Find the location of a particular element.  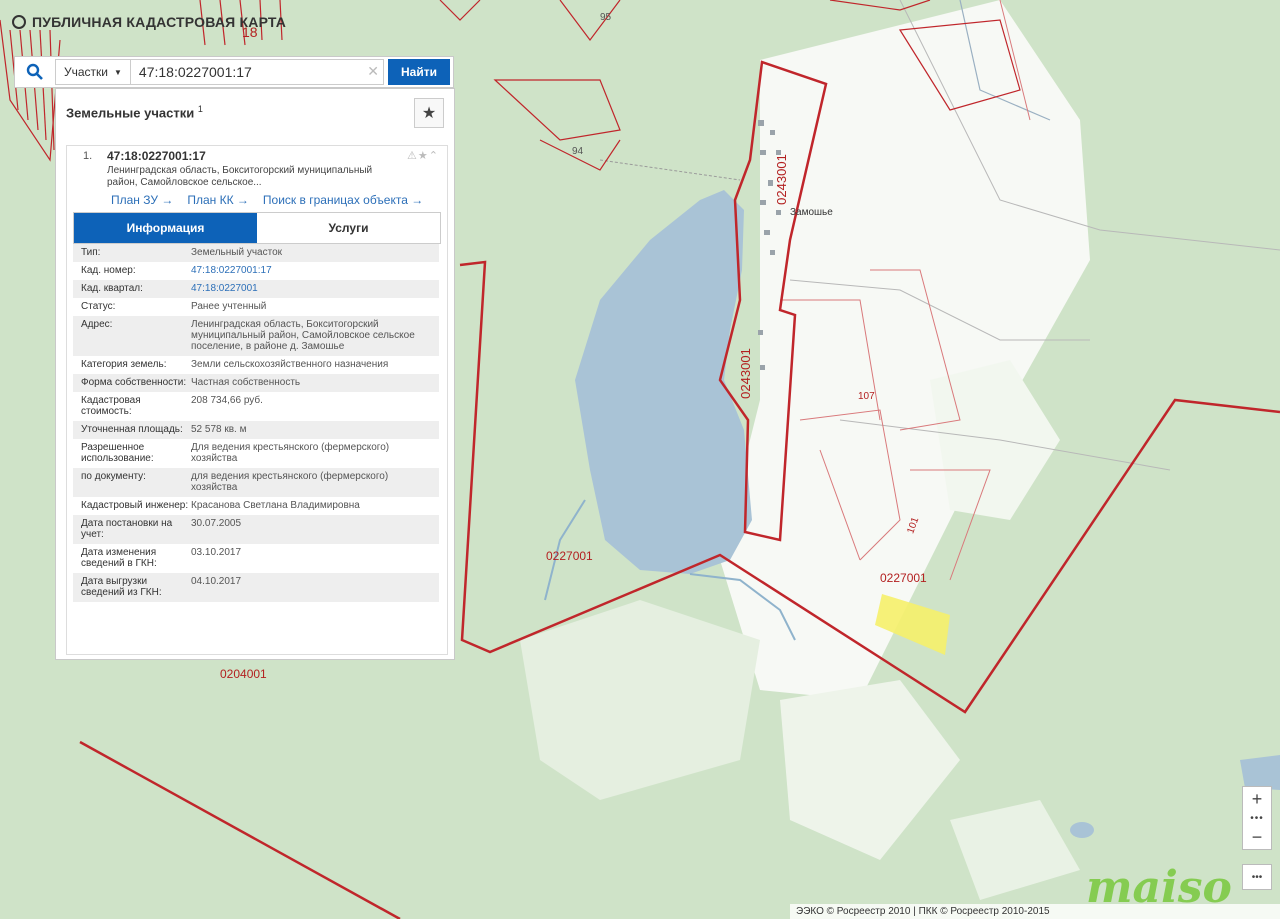

info-value: Красанова Светлана Владимировна is located at coordinates (275, 505).